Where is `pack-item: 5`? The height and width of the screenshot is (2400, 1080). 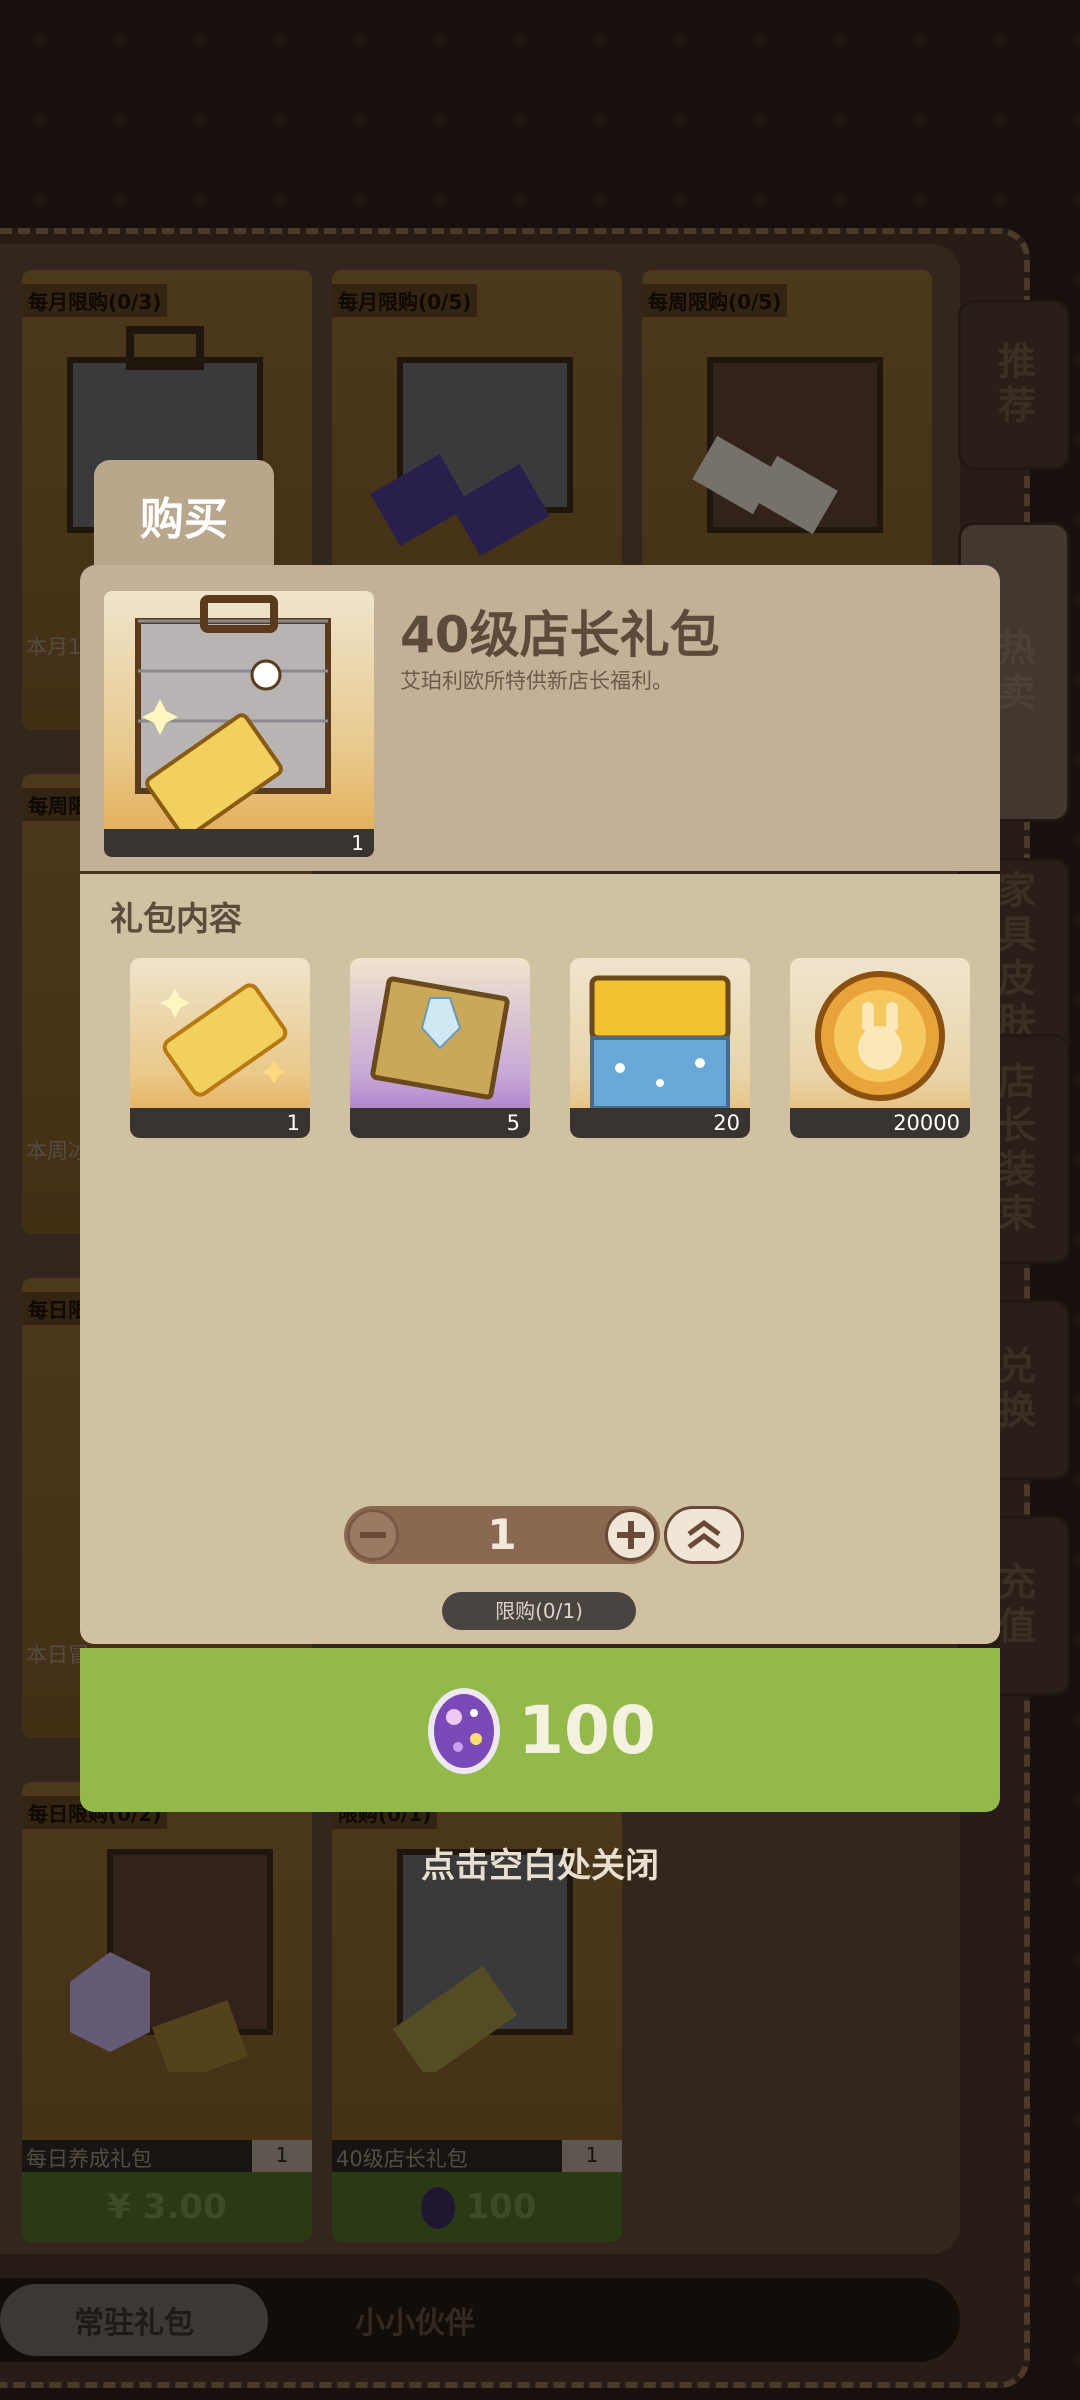
pack-item: 5 is located at coordinates (440, 1048).